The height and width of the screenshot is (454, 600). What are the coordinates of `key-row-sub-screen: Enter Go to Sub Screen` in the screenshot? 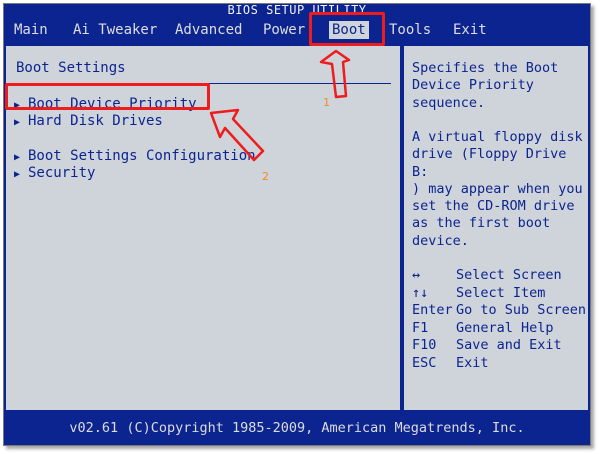 It's located at (499, 311).